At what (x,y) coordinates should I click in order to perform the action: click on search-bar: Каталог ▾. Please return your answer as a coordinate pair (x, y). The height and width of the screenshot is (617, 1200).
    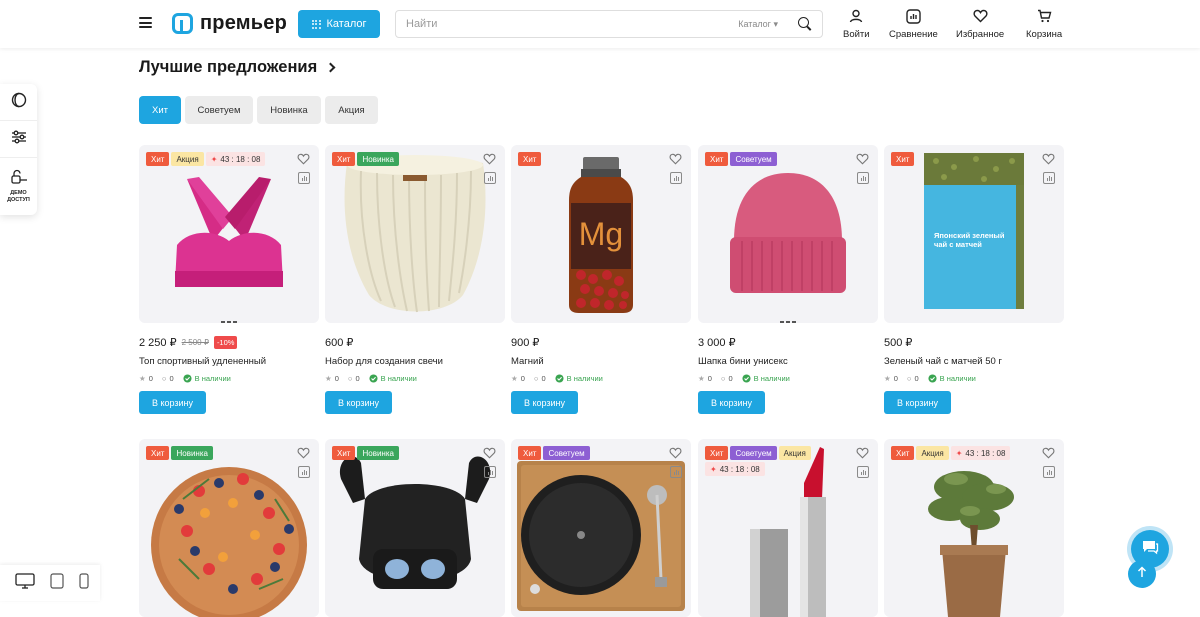
    Looking at the image, I should click on (609, 24).